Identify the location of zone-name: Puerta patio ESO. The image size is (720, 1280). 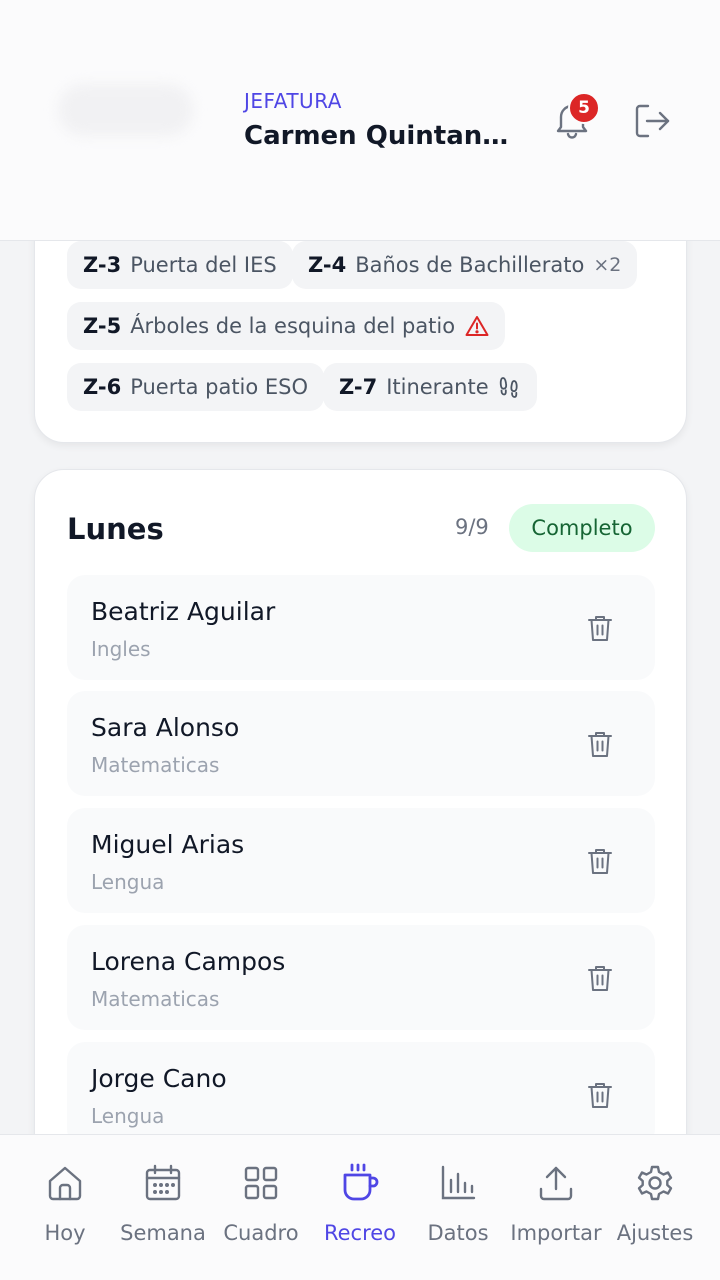
(219, 387).